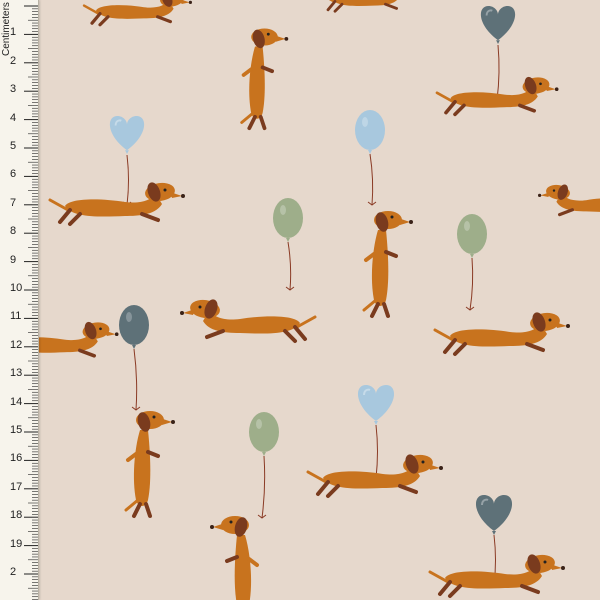 This screenshot has height=600, width=600. I want to click on ruler-number: 17, so click(16, 486).